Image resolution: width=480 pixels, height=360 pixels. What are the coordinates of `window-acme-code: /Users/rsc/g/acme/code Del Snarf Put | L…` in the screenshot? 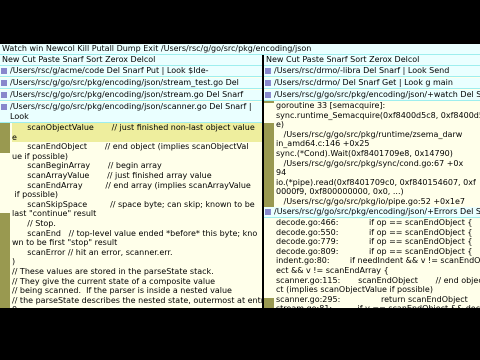 It's located at (131, 72).